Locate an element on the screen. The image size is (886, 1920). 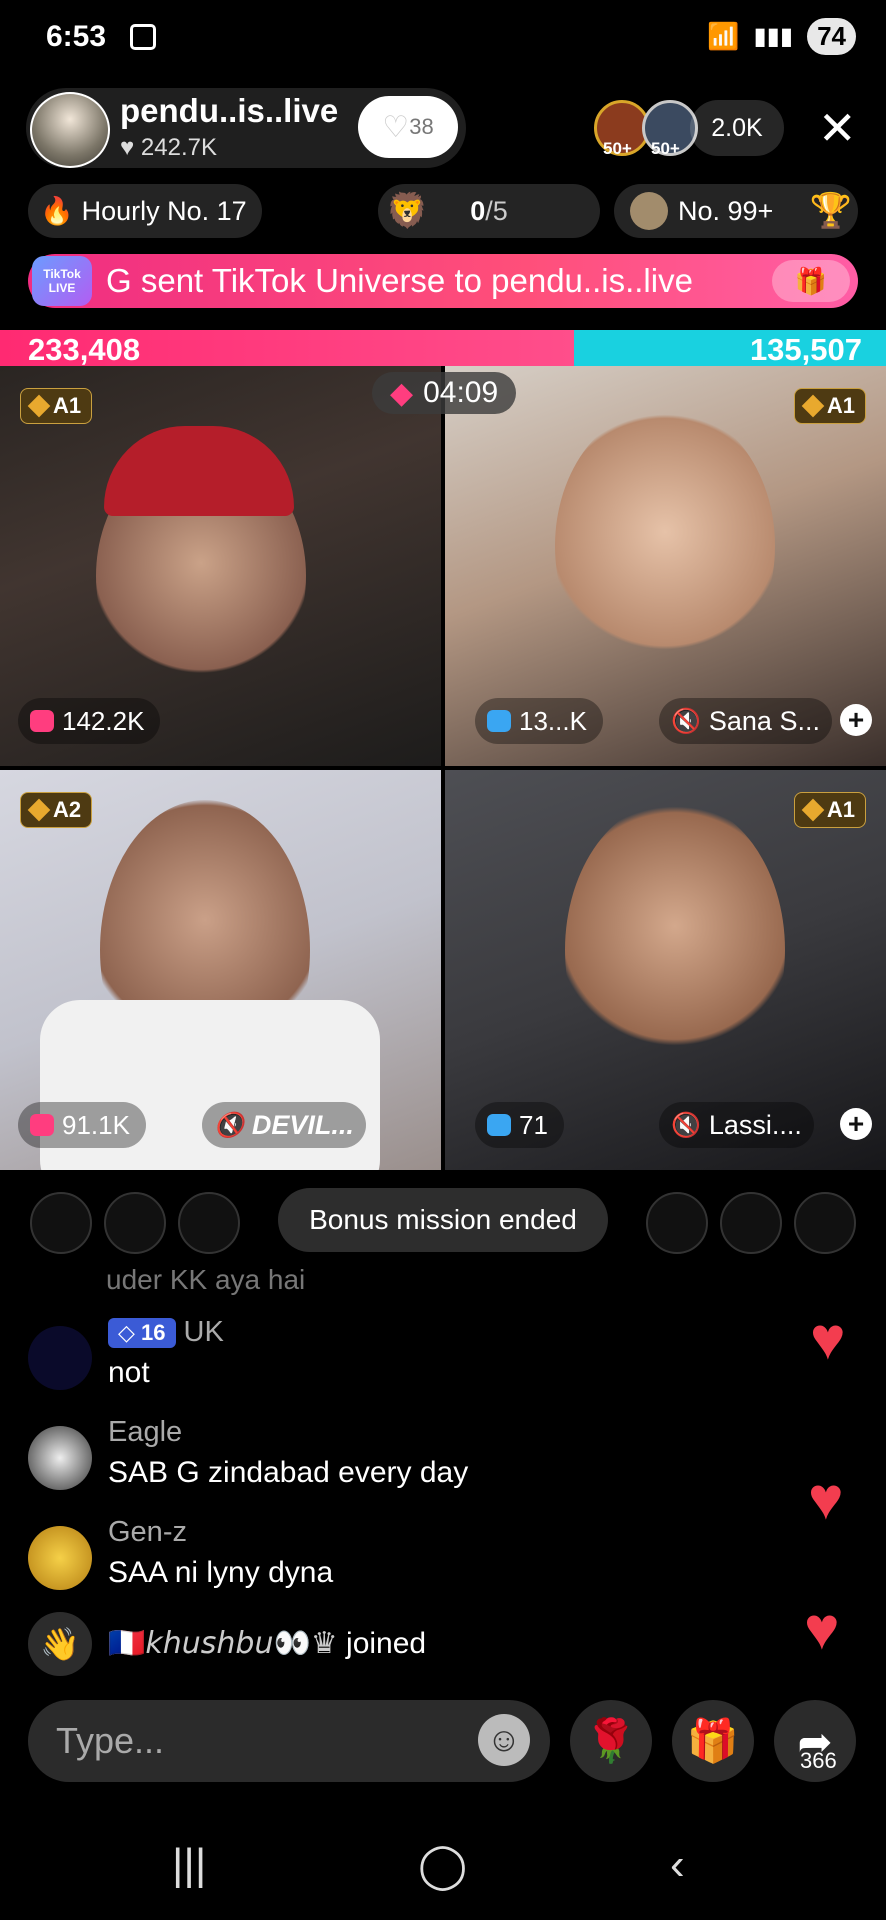
rose-gift-button: 🌹 is located at coordinates (611, 1741).